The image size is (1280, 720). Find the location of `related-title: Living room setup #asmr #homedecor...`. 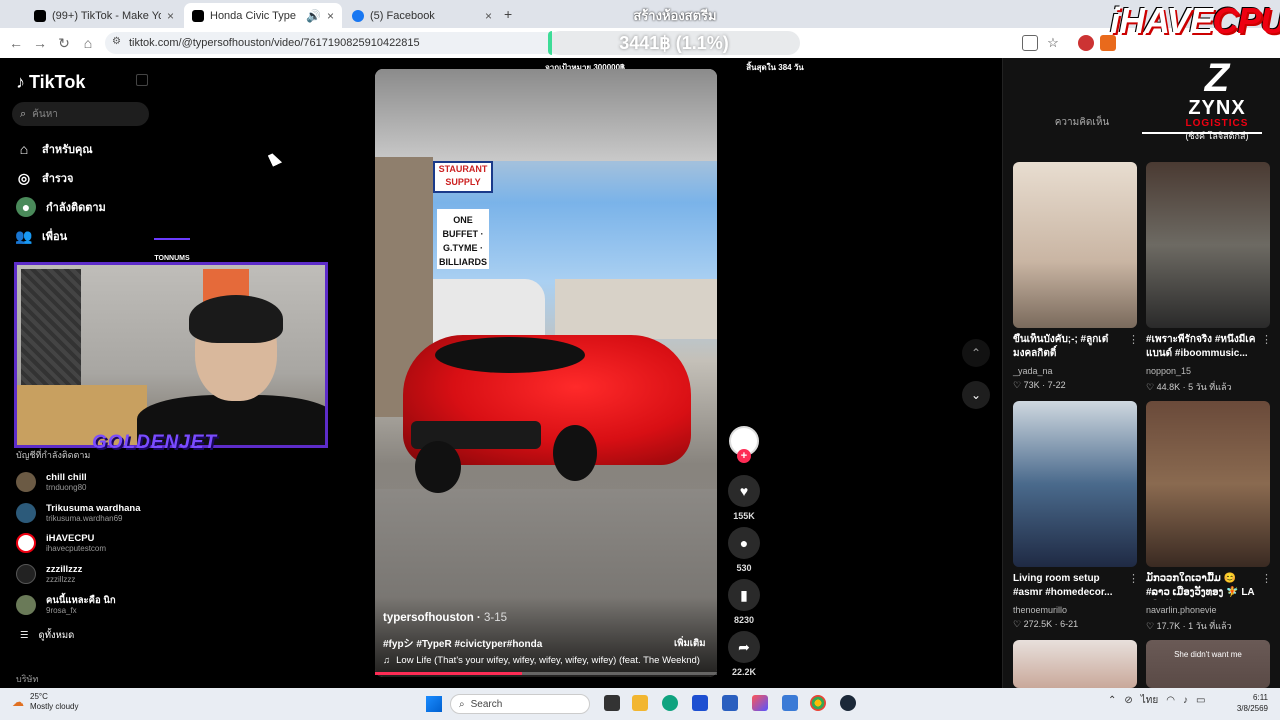

related-title: Living room setup #asmr #homedecor... is located at coordinates (1069, 586).